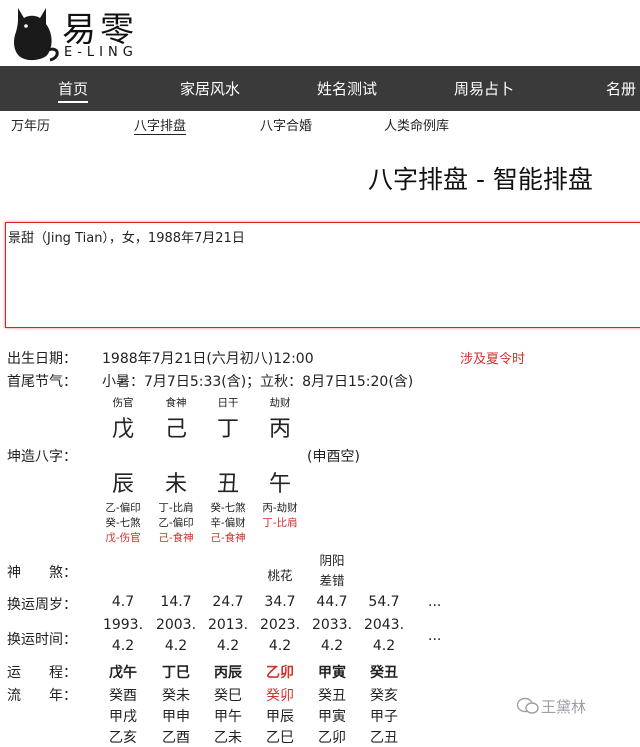 This screenshot has width=640, height=747. Describe the element at coordinates (101, 52) in the screenshot. I see `logo-subtext: E-LING` at that location.